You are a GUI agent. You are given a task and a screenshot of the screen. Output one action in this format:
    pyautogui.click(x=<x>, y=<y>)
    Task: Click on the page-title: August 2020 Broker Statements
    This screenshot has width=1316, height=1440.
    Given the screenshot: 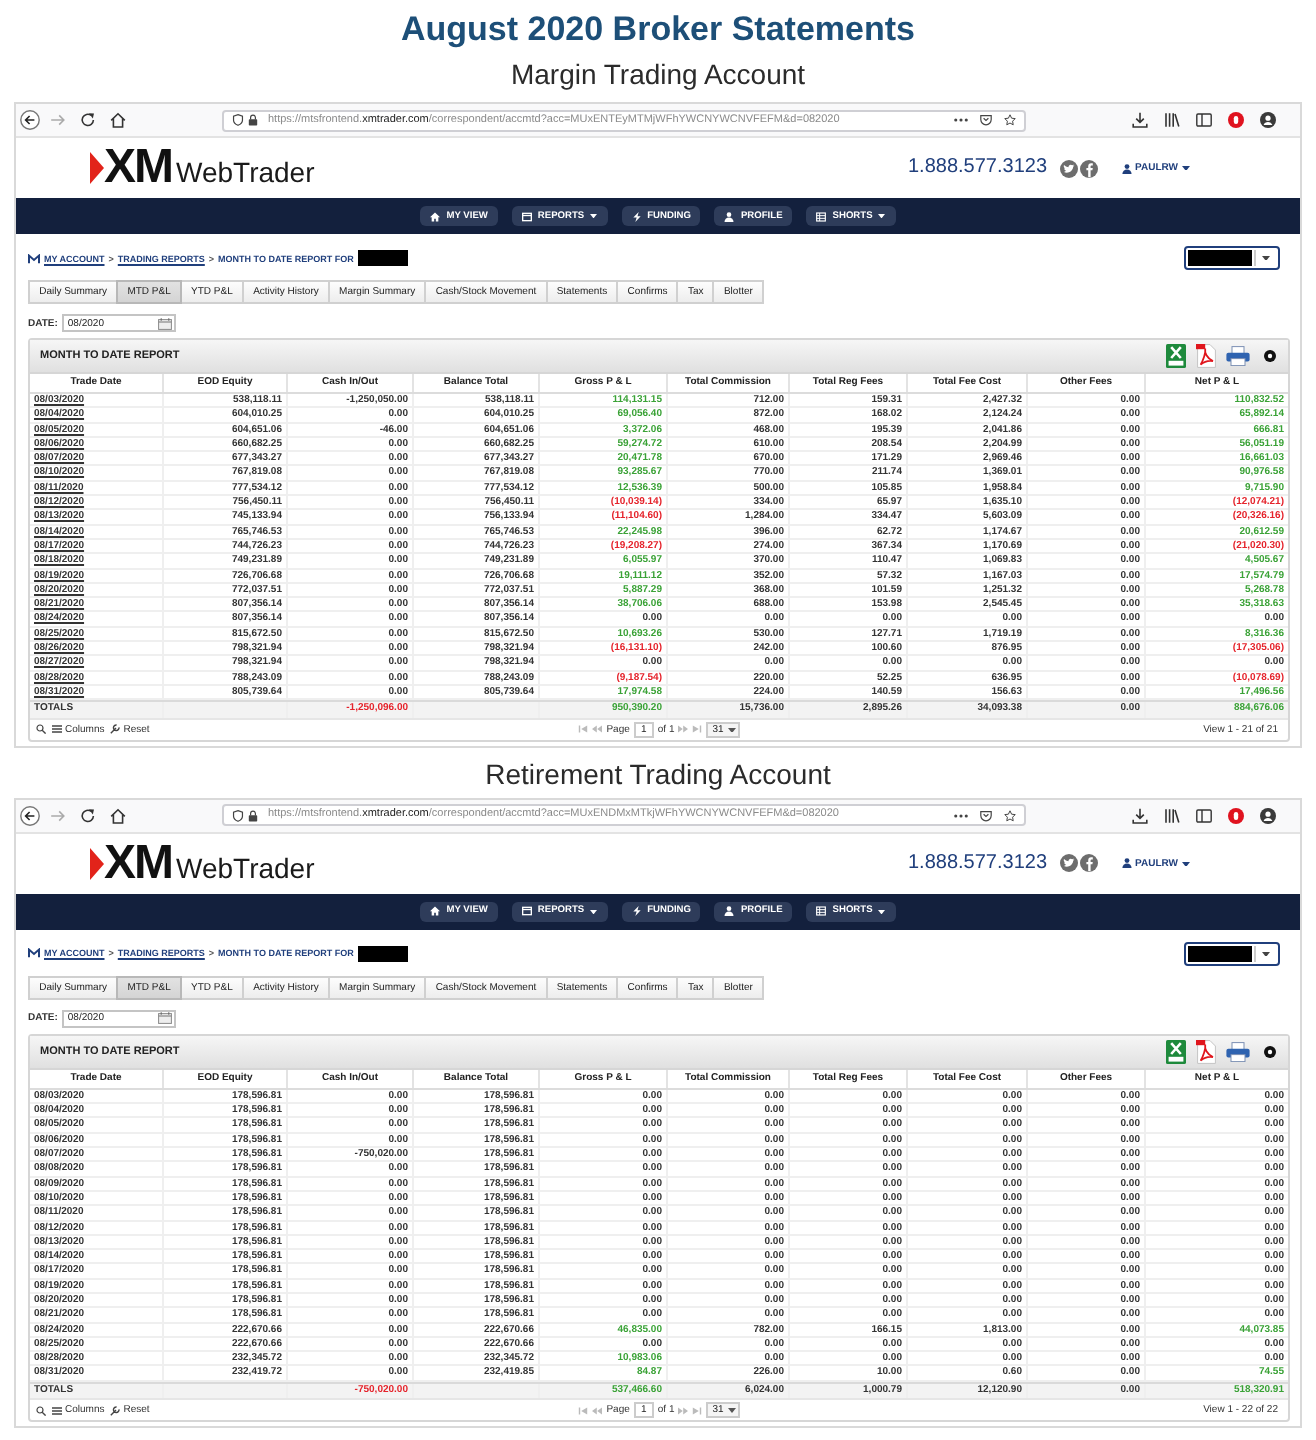 What is the action you would take?
    pyautogui.click(x=658, y=30)
    